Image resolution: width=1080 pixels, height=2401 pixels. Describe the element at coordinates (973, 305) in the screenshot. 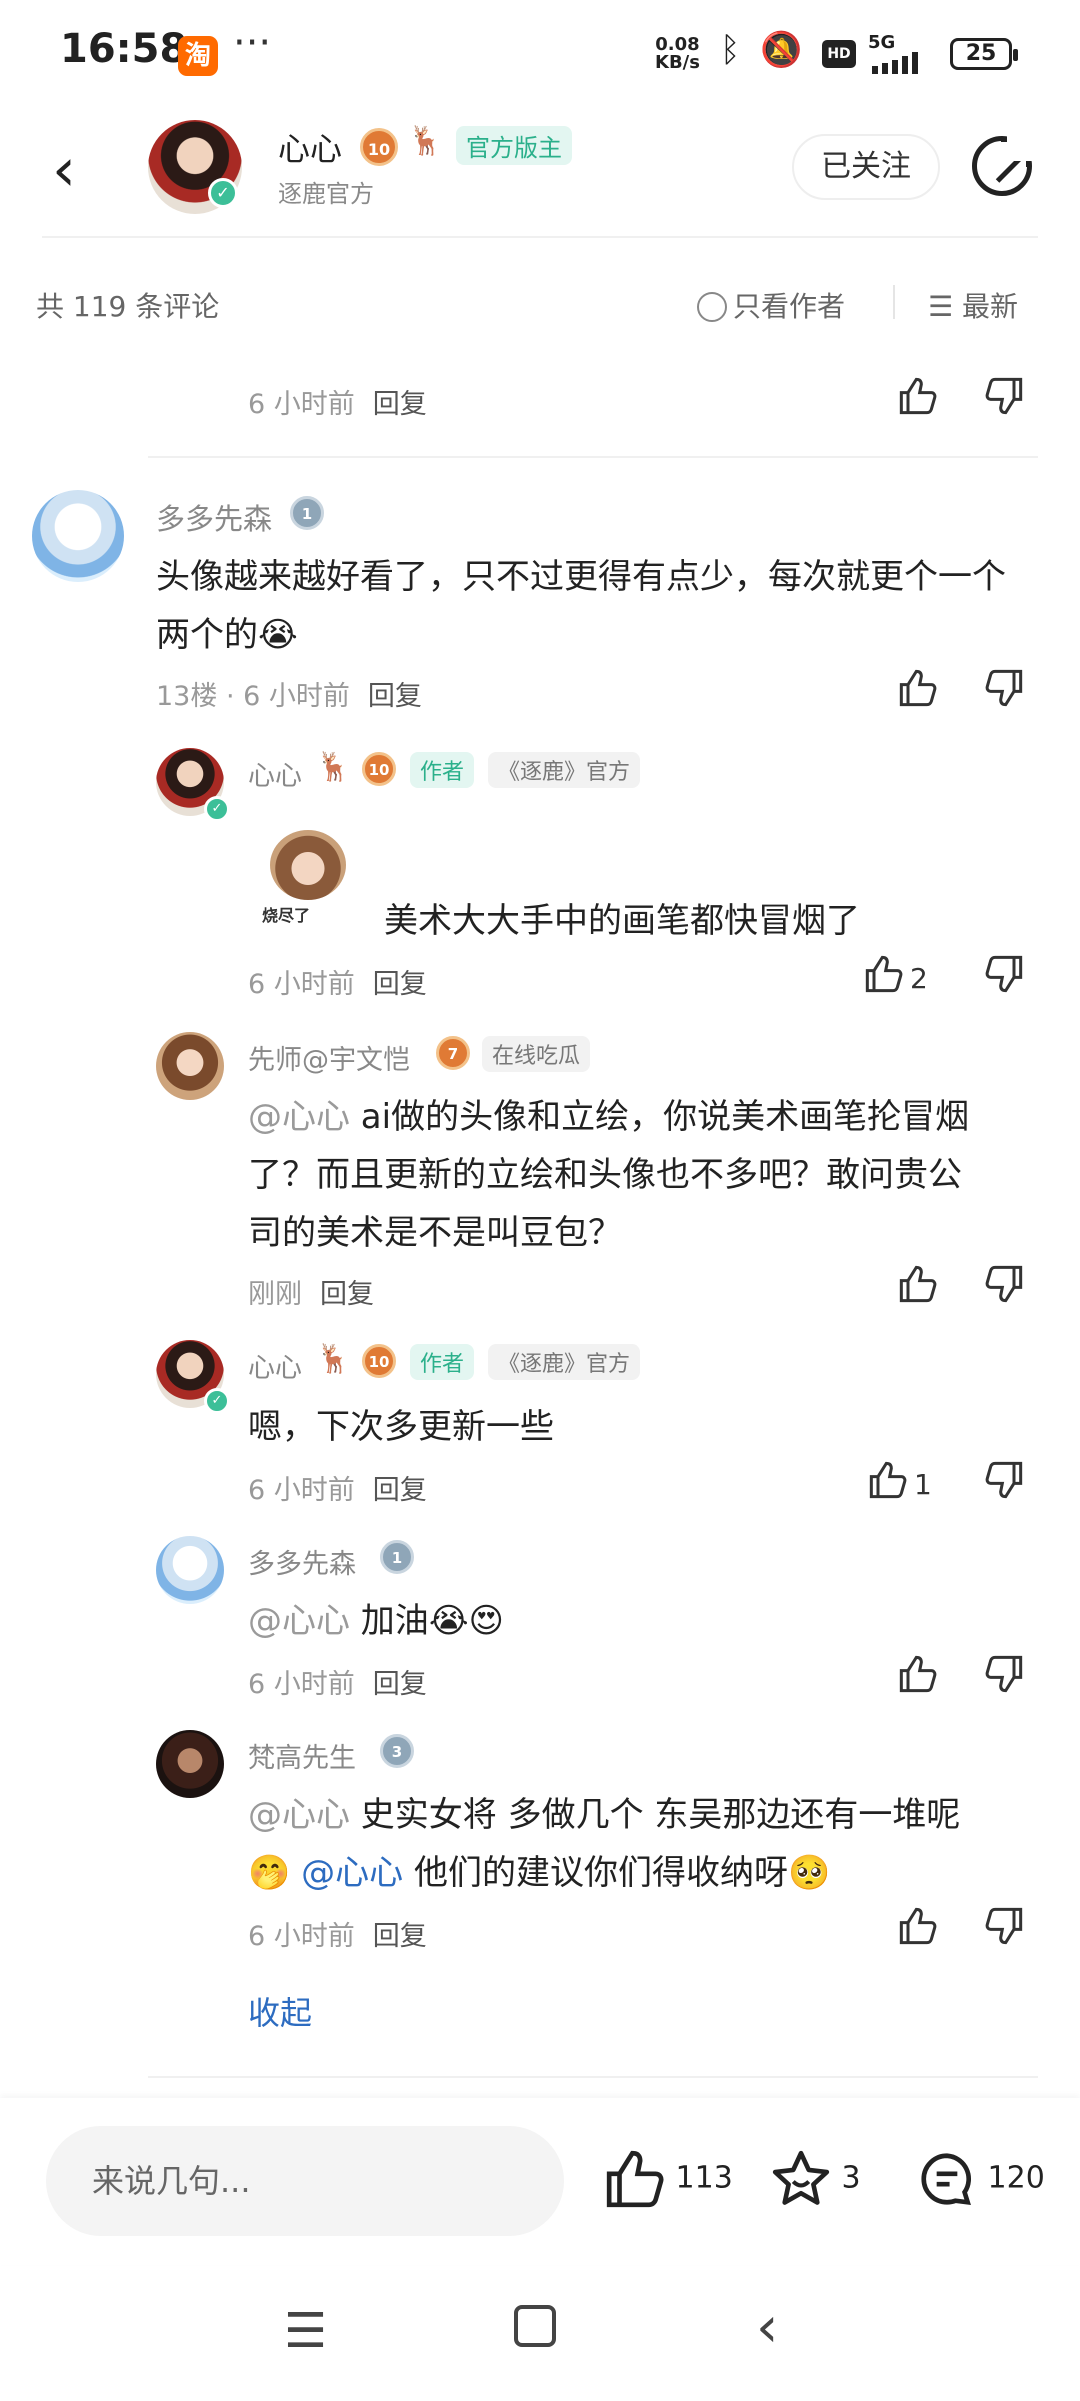

I see `sort-button: ☰ 最新` at that location.